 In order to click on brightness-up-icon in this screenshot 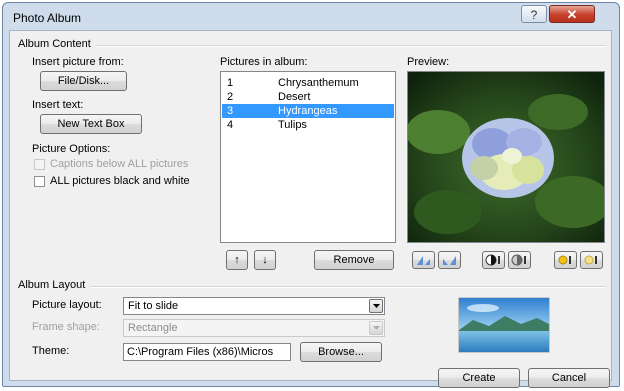, I will do `click(564, 260)`.